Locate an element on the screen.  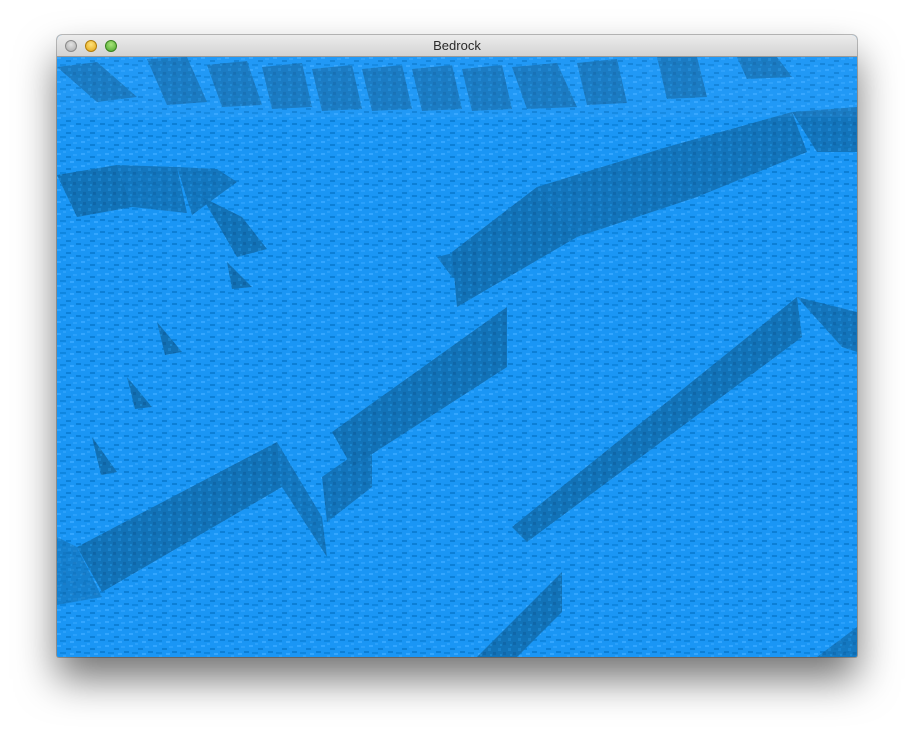
title-bar: Bedrock is located at coordinates (457, 46).